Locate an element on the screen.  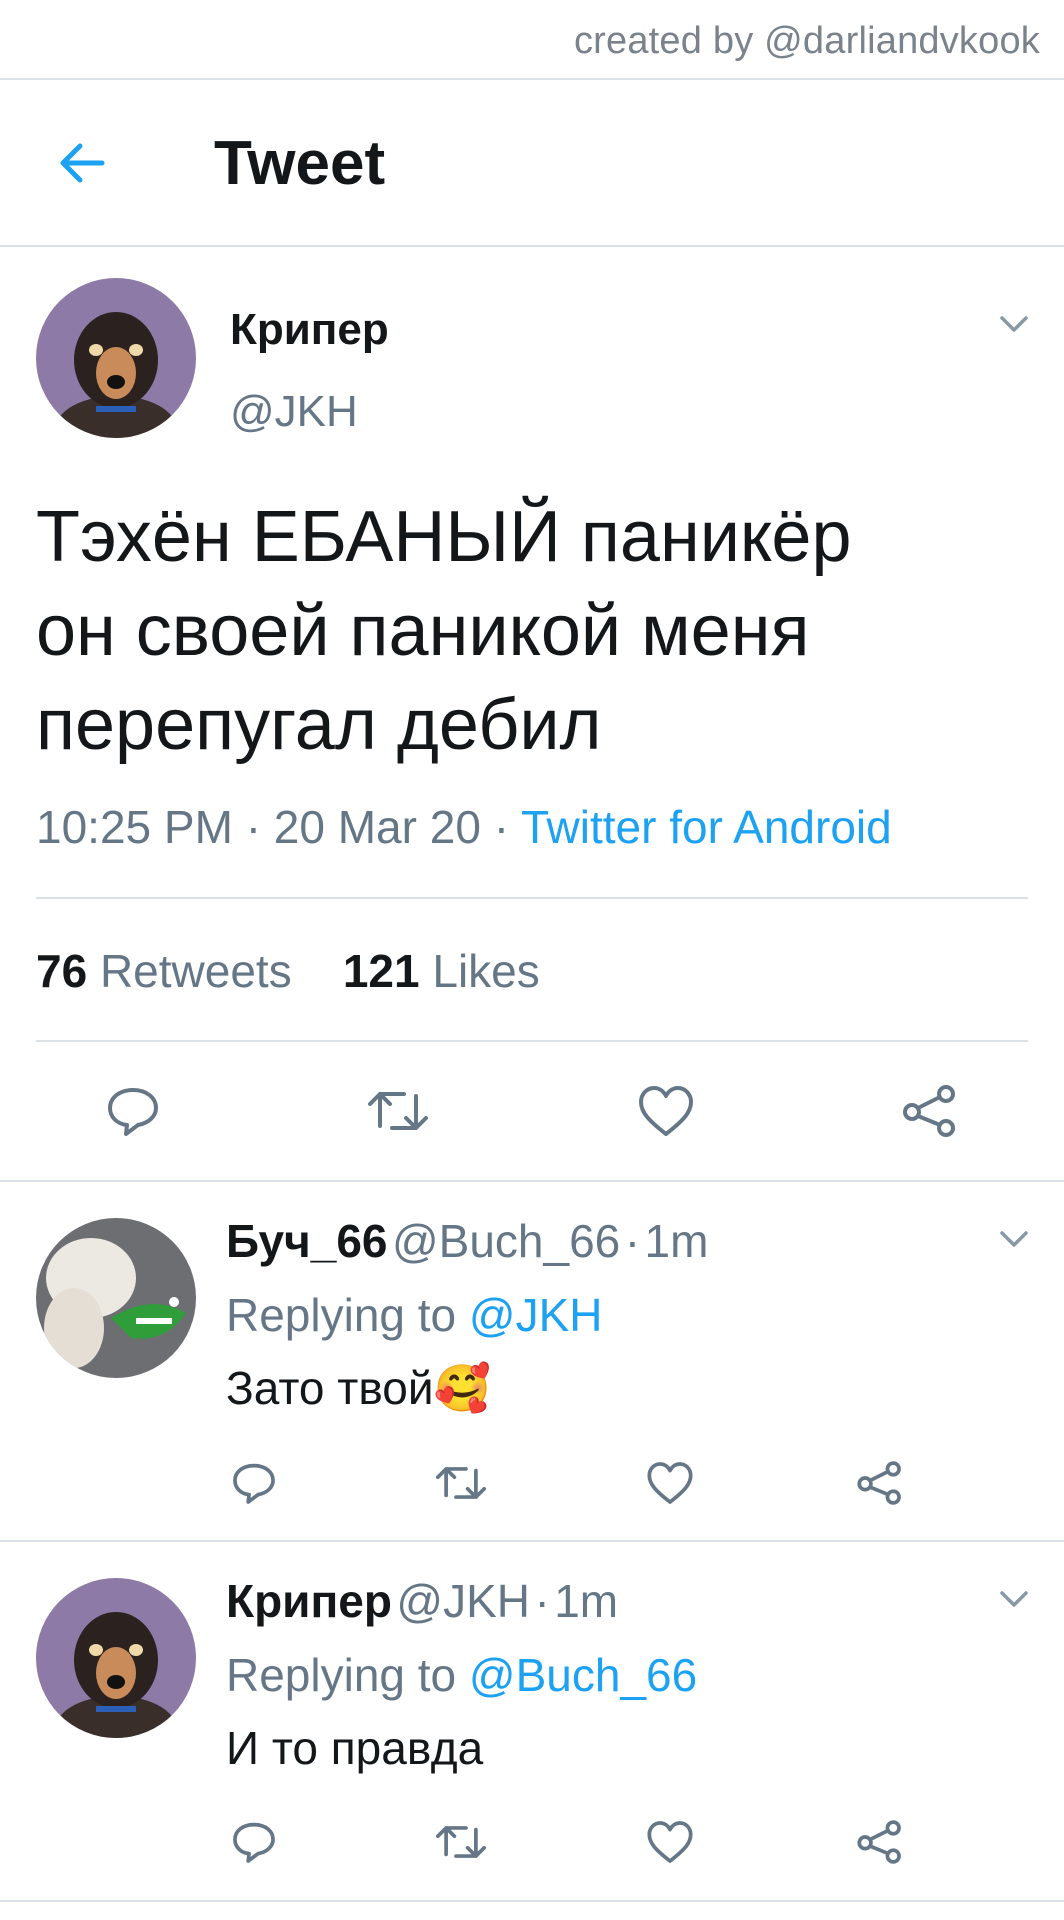
reply-author-name: Крипер is located at coordinates (309, 1601).